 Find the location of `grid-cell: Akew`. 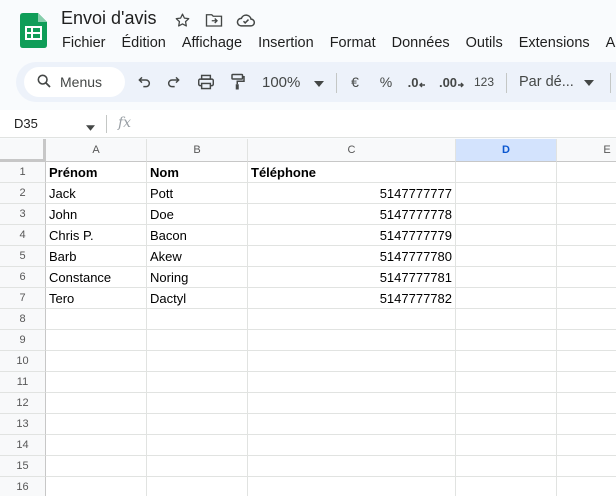

grid-cell: Akew is located at coordinates (197, 256).